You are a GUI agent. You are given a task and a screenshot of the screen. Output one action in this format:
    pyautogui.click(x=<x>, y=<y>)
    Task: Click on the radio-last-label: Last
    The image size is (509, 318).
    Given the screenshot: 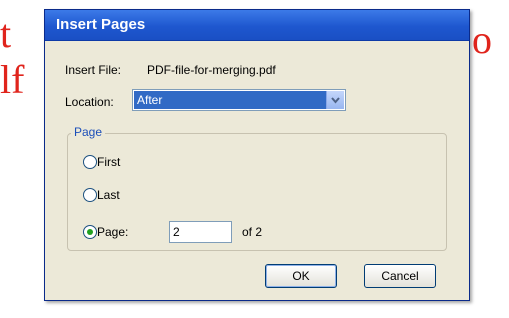 What is the action you would take?
    pyautogui.click(x=108, y=195)
    